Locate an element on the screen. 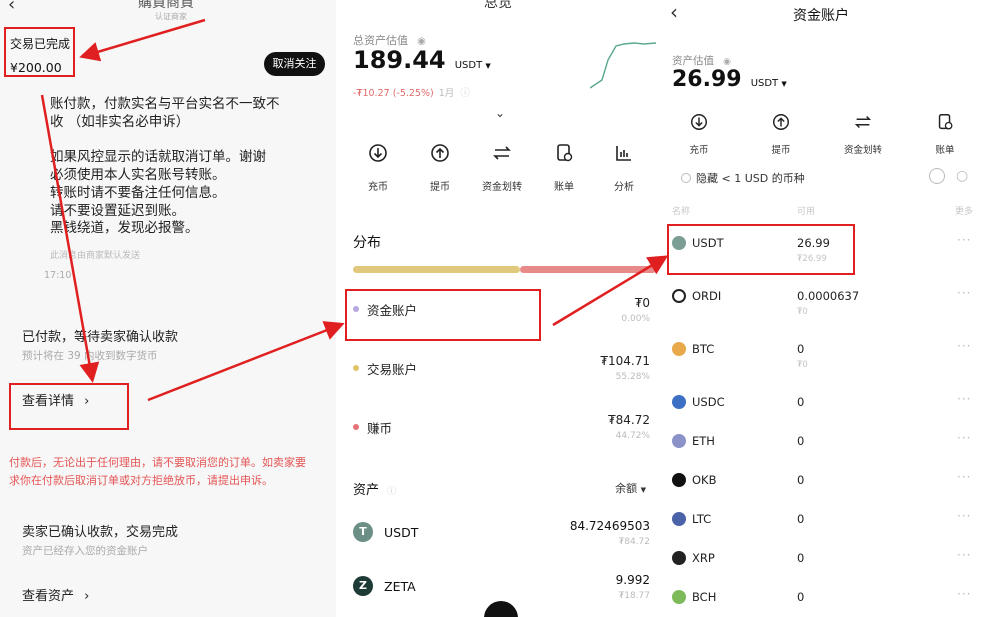 Image resolution: width=981 pixels, height=617 pixels. coin-symbol: LTC is located at coordinates (702, 519).